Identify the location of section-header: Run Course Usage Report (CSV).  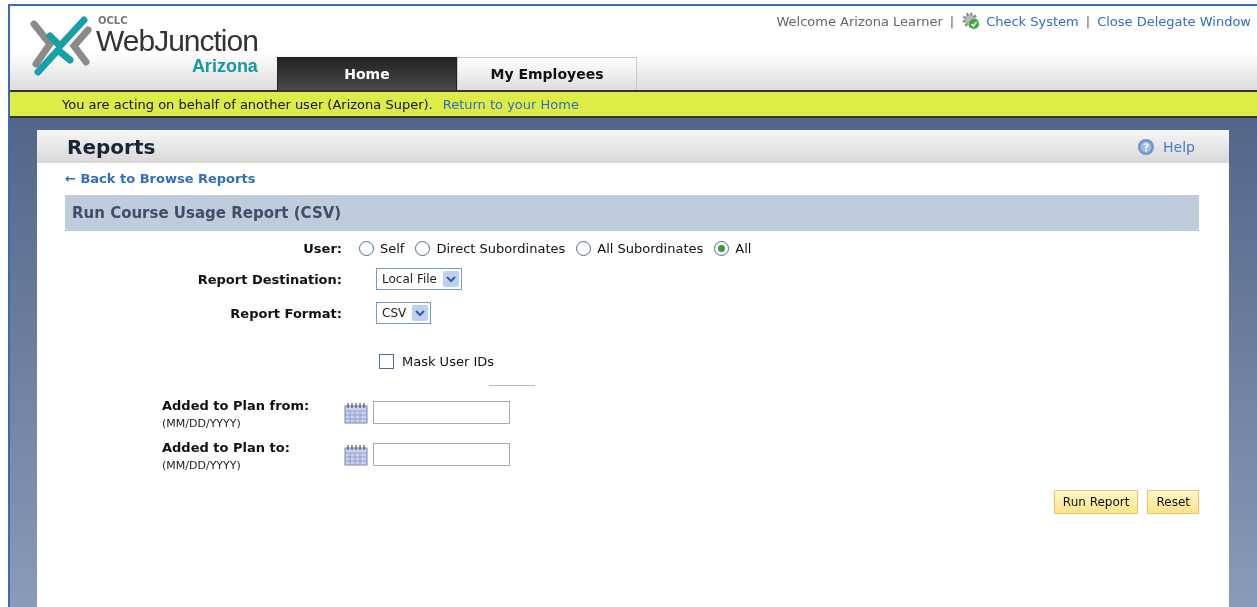
(632, 213).